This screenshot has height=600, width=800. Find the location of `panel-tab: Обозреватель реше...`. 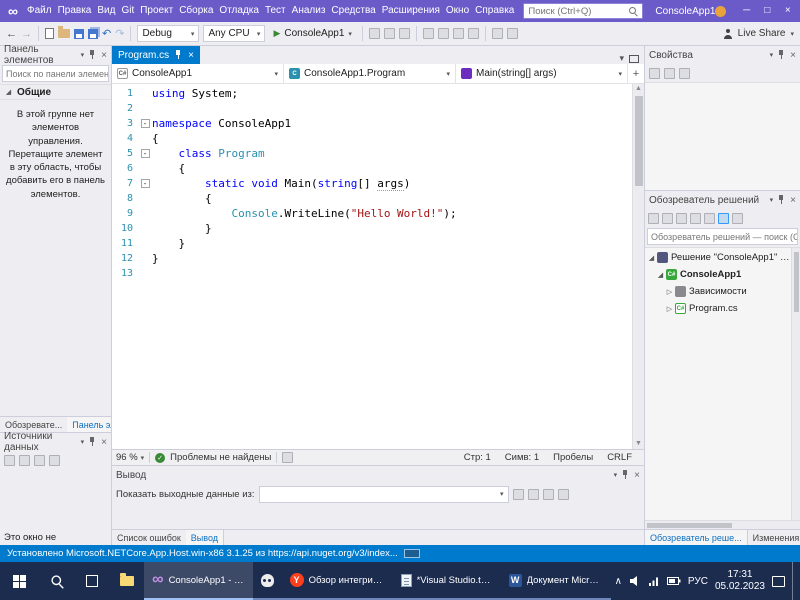

panel-tab: Обозреватель реше... is located at coordinates (696, 537).